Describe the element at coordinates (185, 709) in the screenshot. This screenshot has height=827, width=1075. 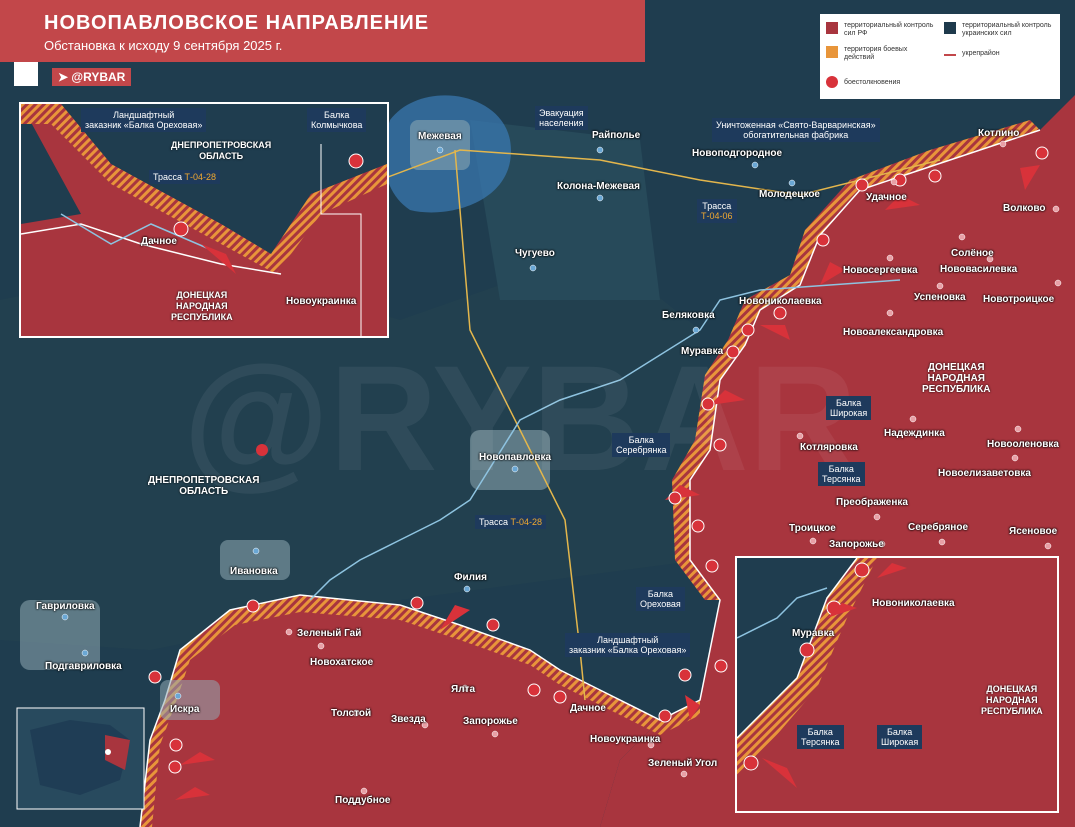
I see `town-iskra: Искра` at that location.